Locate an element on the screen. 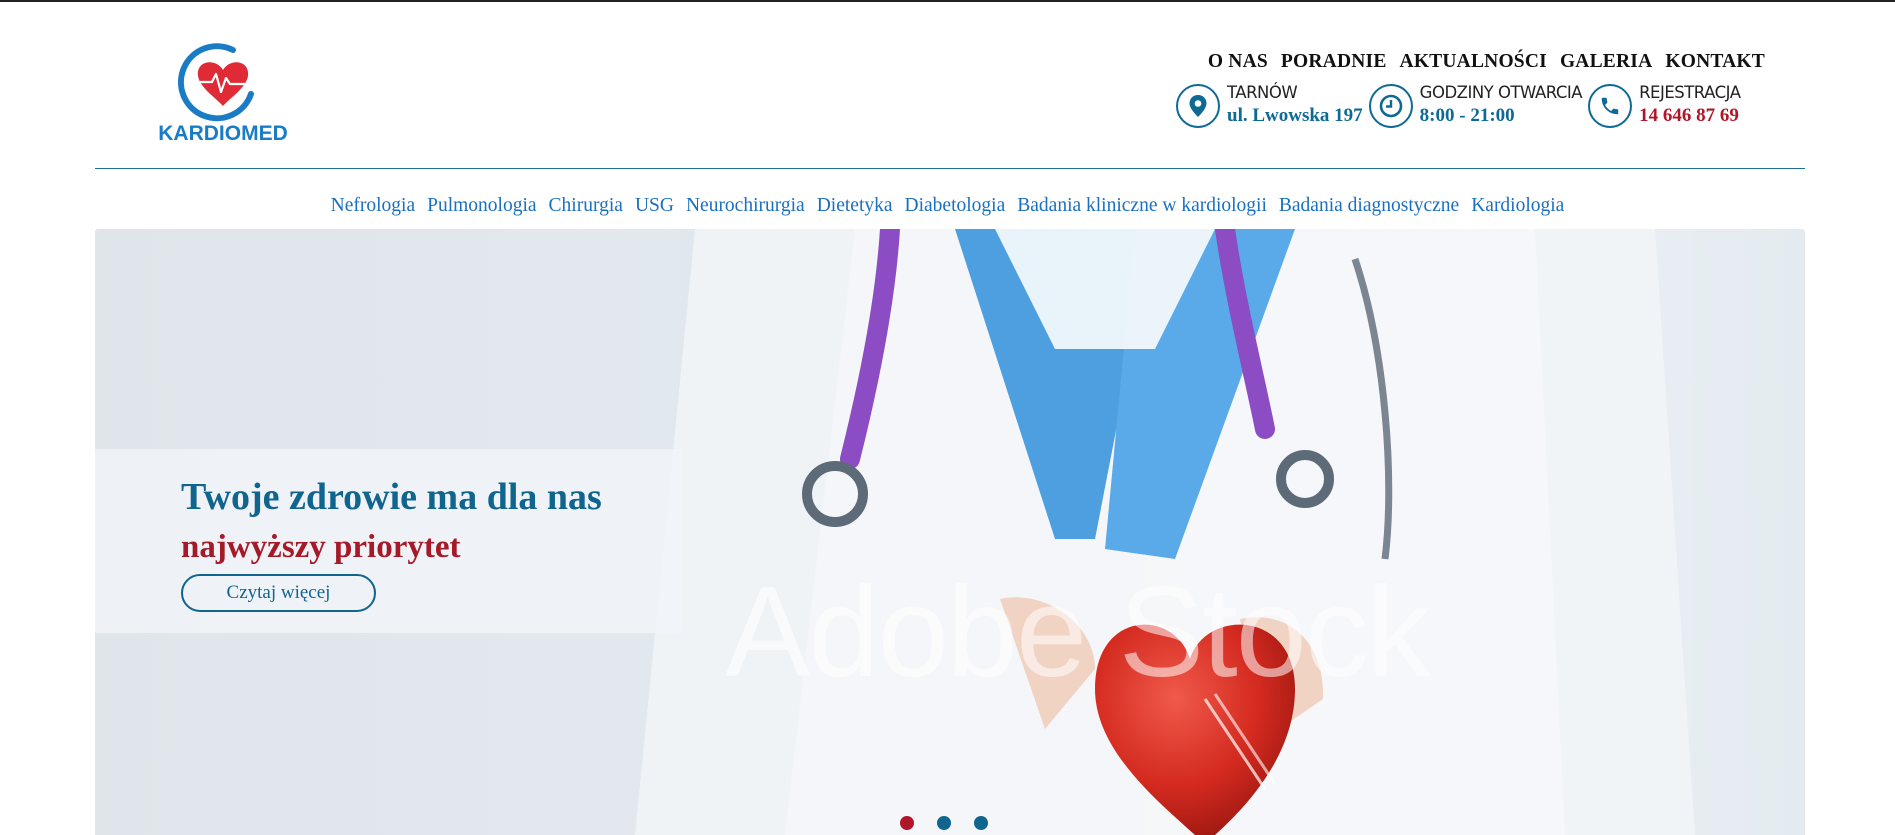  subnav-usg: USG is located at coordinates (654, 205).